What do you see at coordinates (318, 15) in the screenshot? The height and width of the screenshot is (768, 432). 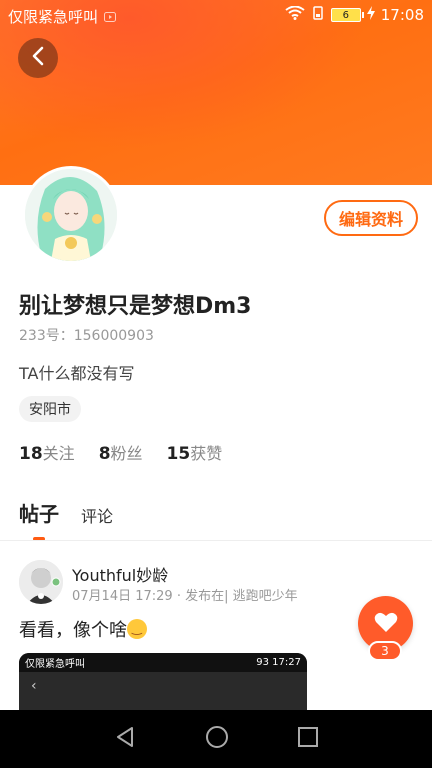 I see `hotspot-icon` at bounding box center [318, 15].